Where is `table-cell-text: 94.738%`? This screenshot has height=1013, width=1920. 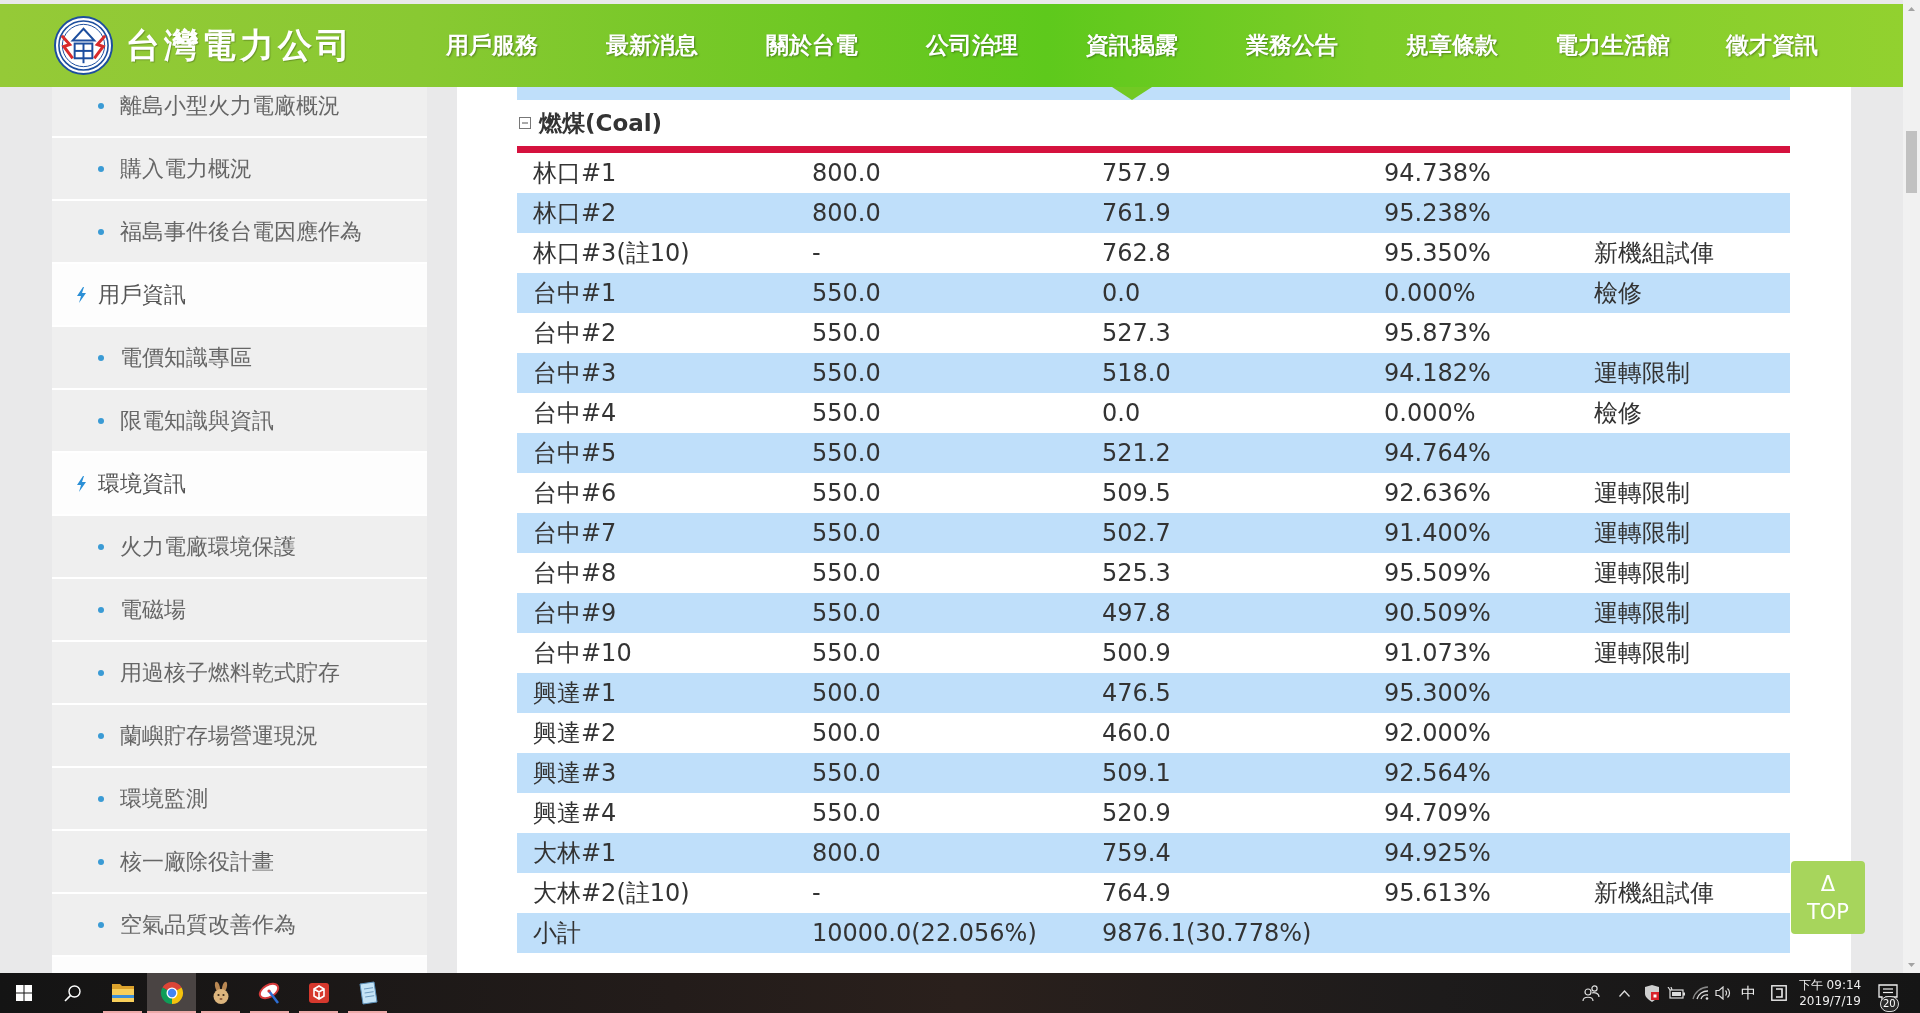
table-cell-text: 94.738% is located at coordinates (1437, 173).